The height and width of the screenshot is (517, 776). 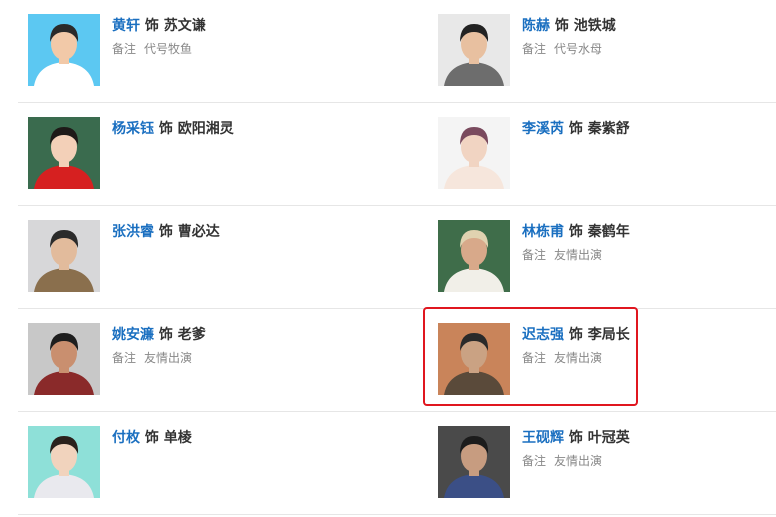 I want to click on actor-name-link: 王砚辉, so click(x=543, y=438).